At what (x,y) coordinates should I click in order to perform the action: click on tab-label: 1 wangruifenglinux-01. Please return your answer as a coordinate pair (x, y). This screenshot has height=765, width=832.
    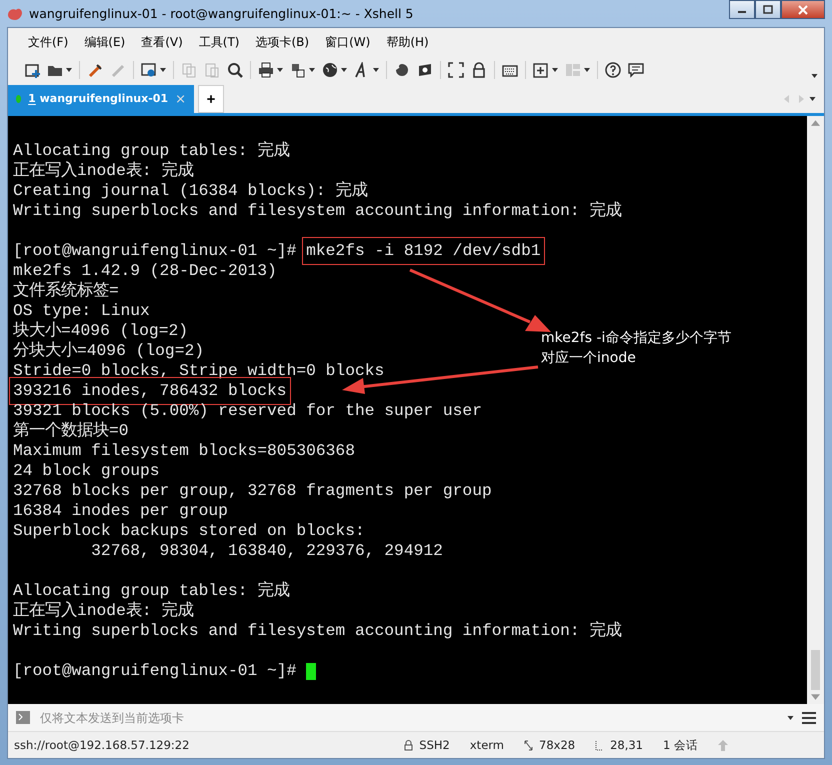
    Looking at the image, I should click on (98, 99).